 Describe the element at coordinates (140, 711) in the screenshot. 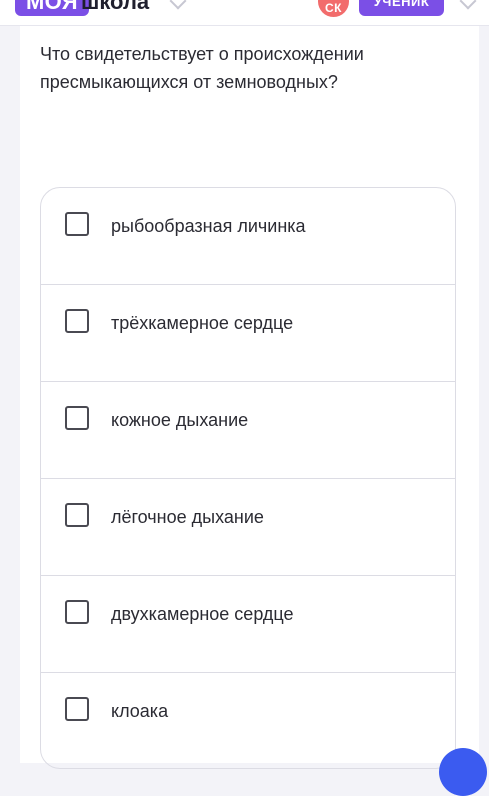

I see `answer-option-label: клоака` at that location.